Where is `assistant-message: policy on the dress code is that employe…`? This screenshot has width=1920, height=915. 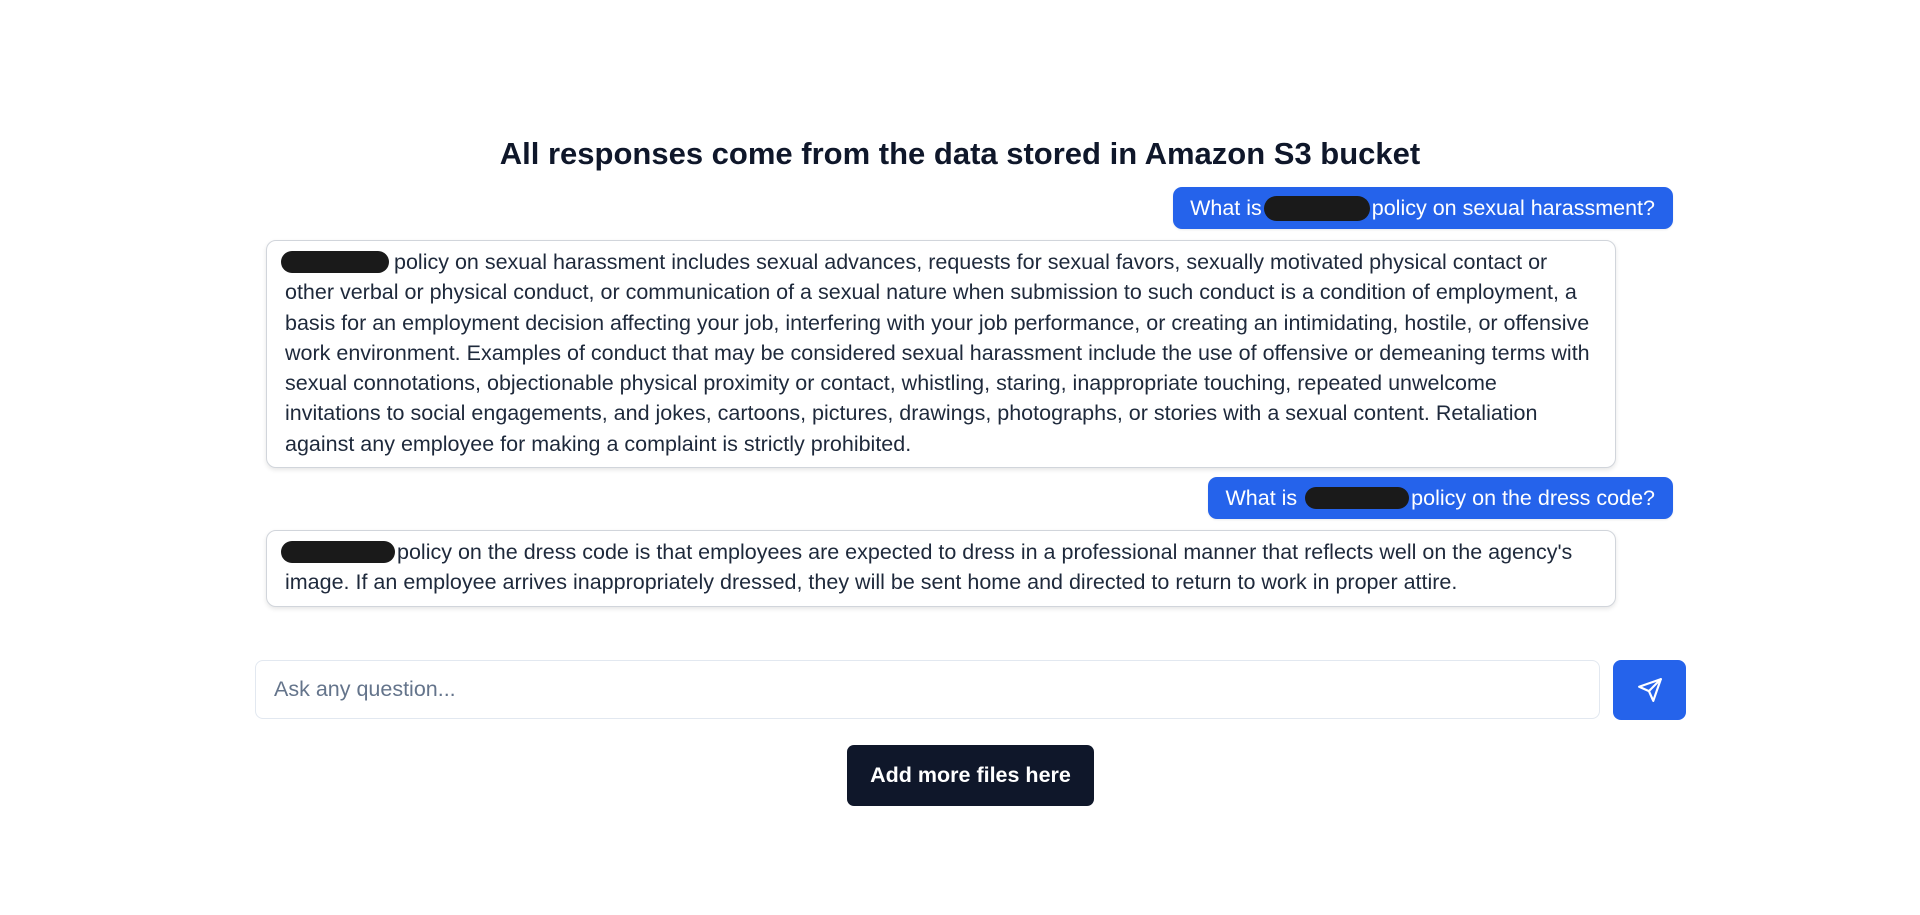 assistant-message: policy on the dress code is that employe… is located at coordinates (941, 568).